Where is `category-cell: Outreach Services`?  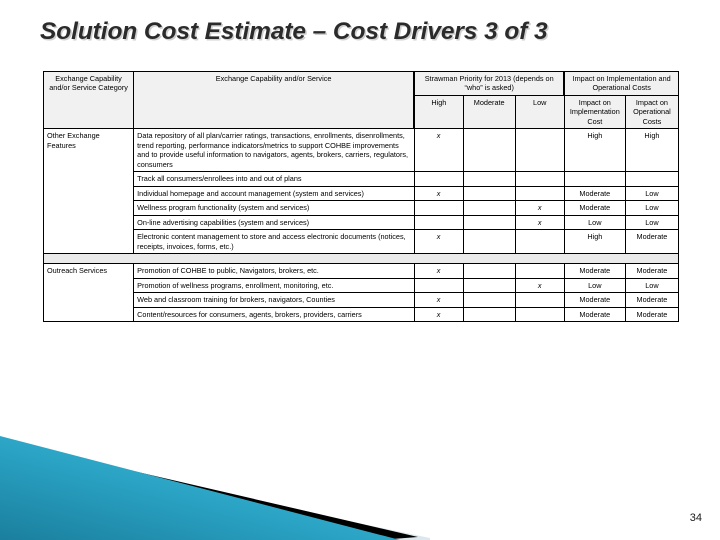 category-cell: Outreach Services is located at coordinates (88, 293).